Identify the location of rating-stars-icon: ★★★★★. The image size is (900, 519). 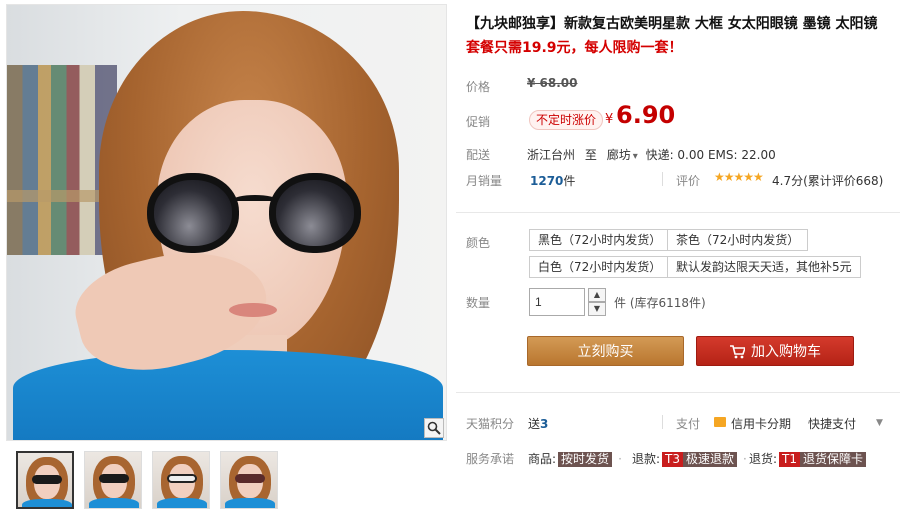
(739, 177).